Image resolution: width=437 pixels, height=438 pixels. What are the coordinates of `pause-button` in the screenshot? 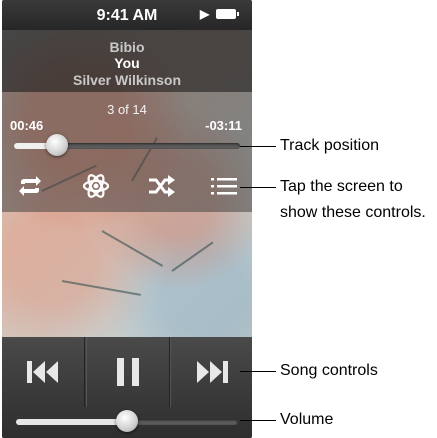 It's located at (128, 372).